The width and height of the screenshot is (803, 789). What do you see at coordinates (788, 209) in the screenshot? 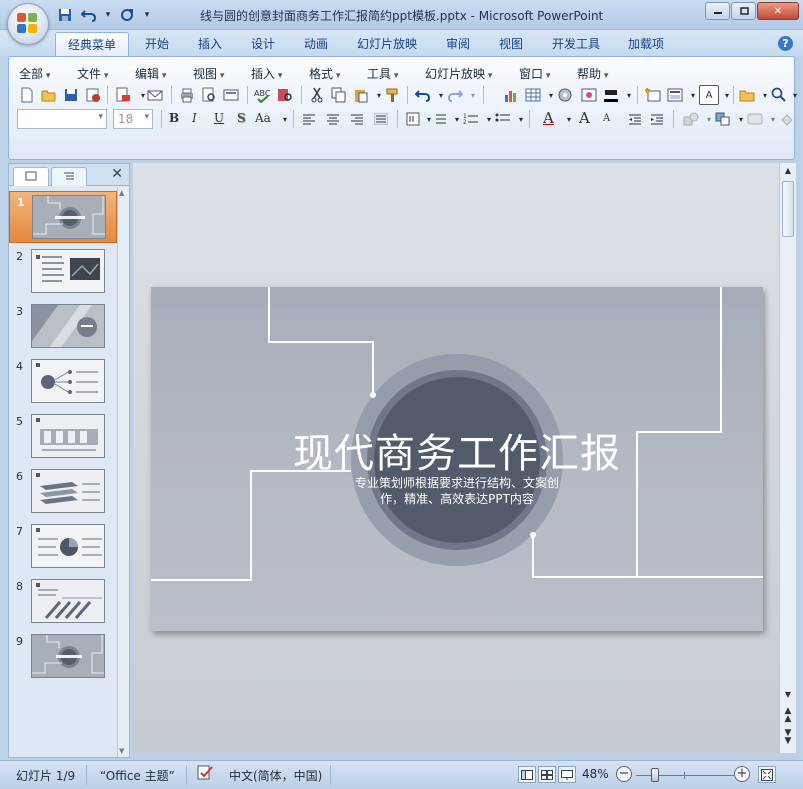
I see `scroll-thumb` at bounding box center [788, 209].